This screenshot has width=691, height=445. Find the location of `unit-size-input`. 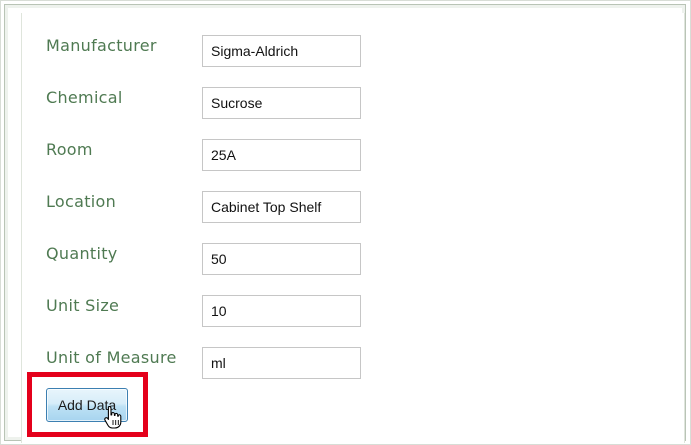

unit-size-input is located at coordinates (281, 311).